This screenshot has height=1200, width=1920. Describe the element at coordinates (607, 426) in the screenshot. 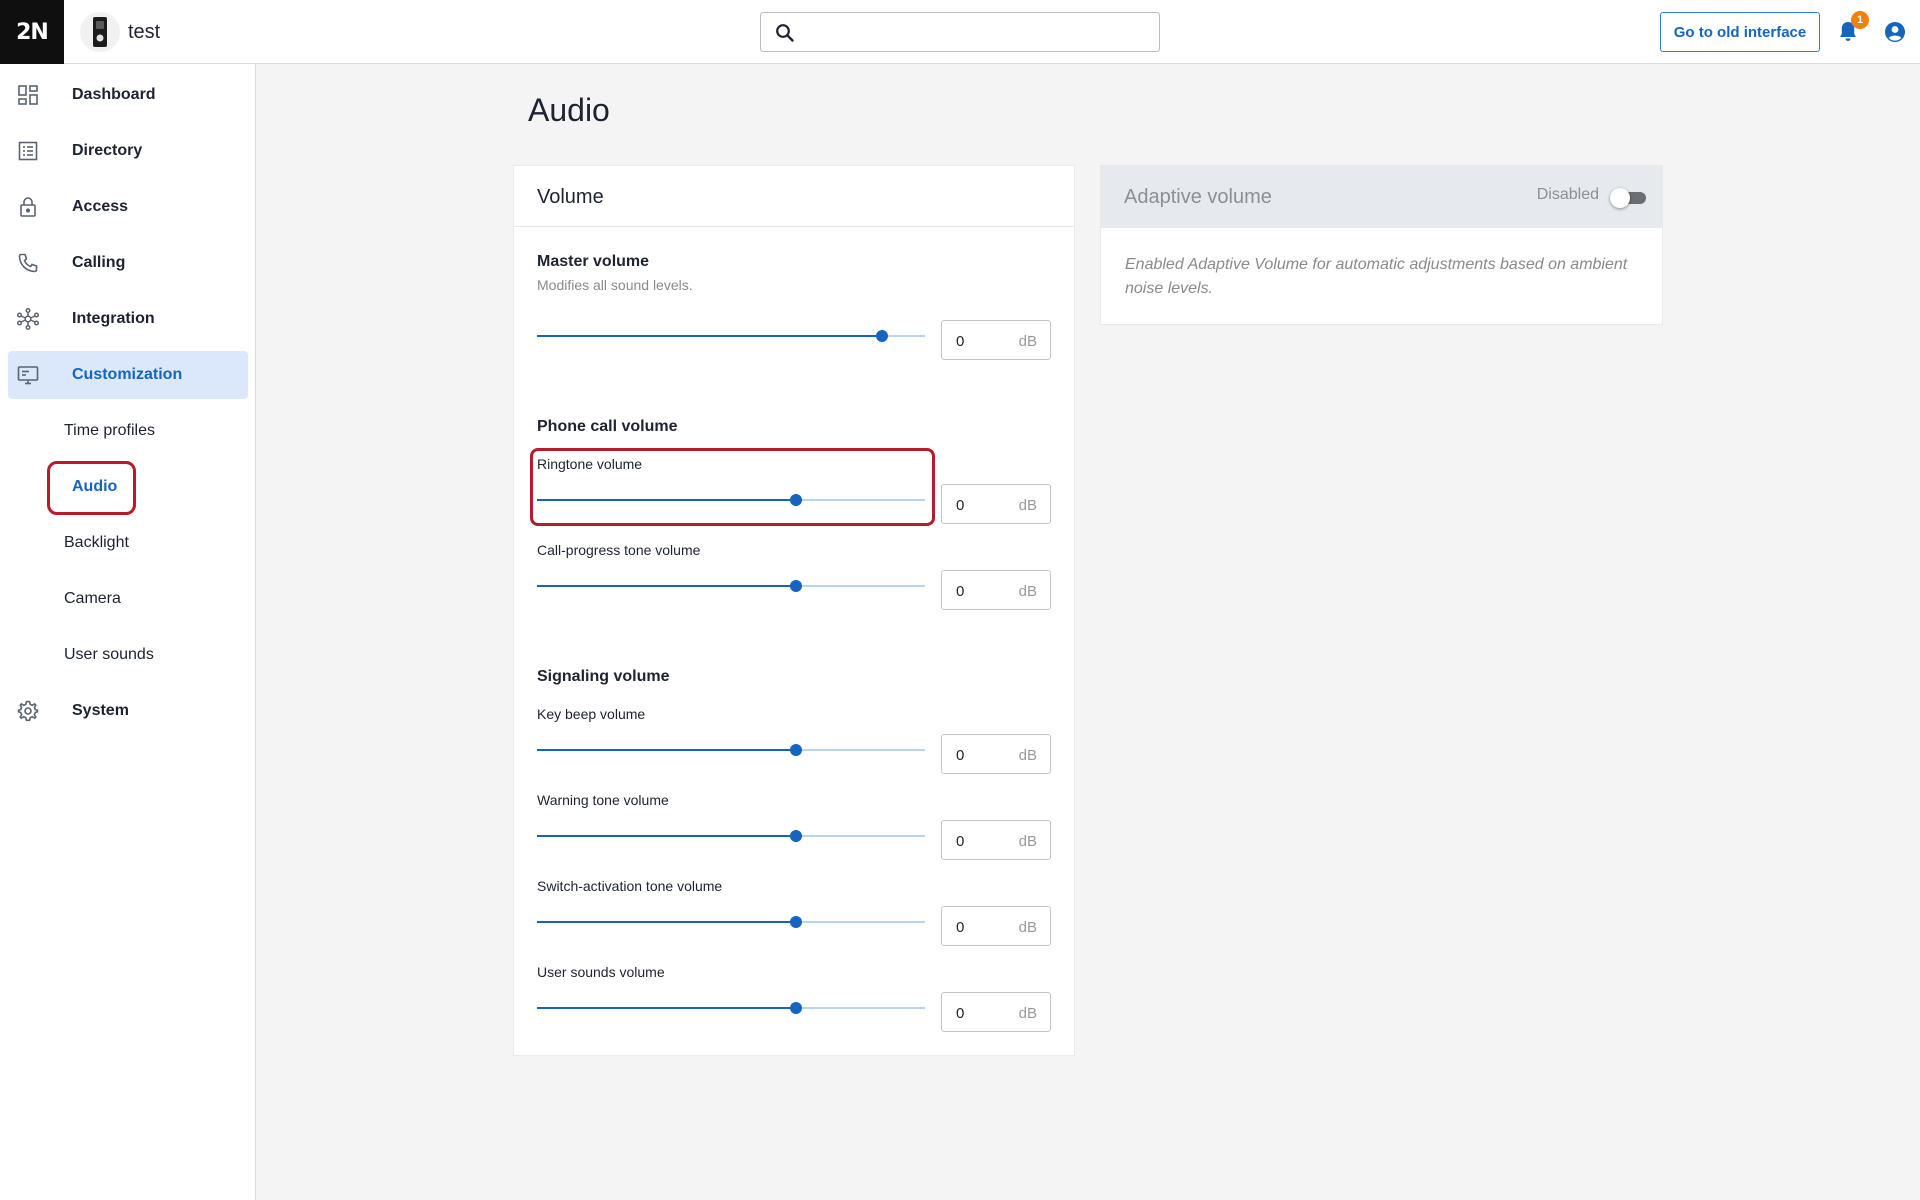

I see `phone-call-volume-title: Phone call volume` at that location.